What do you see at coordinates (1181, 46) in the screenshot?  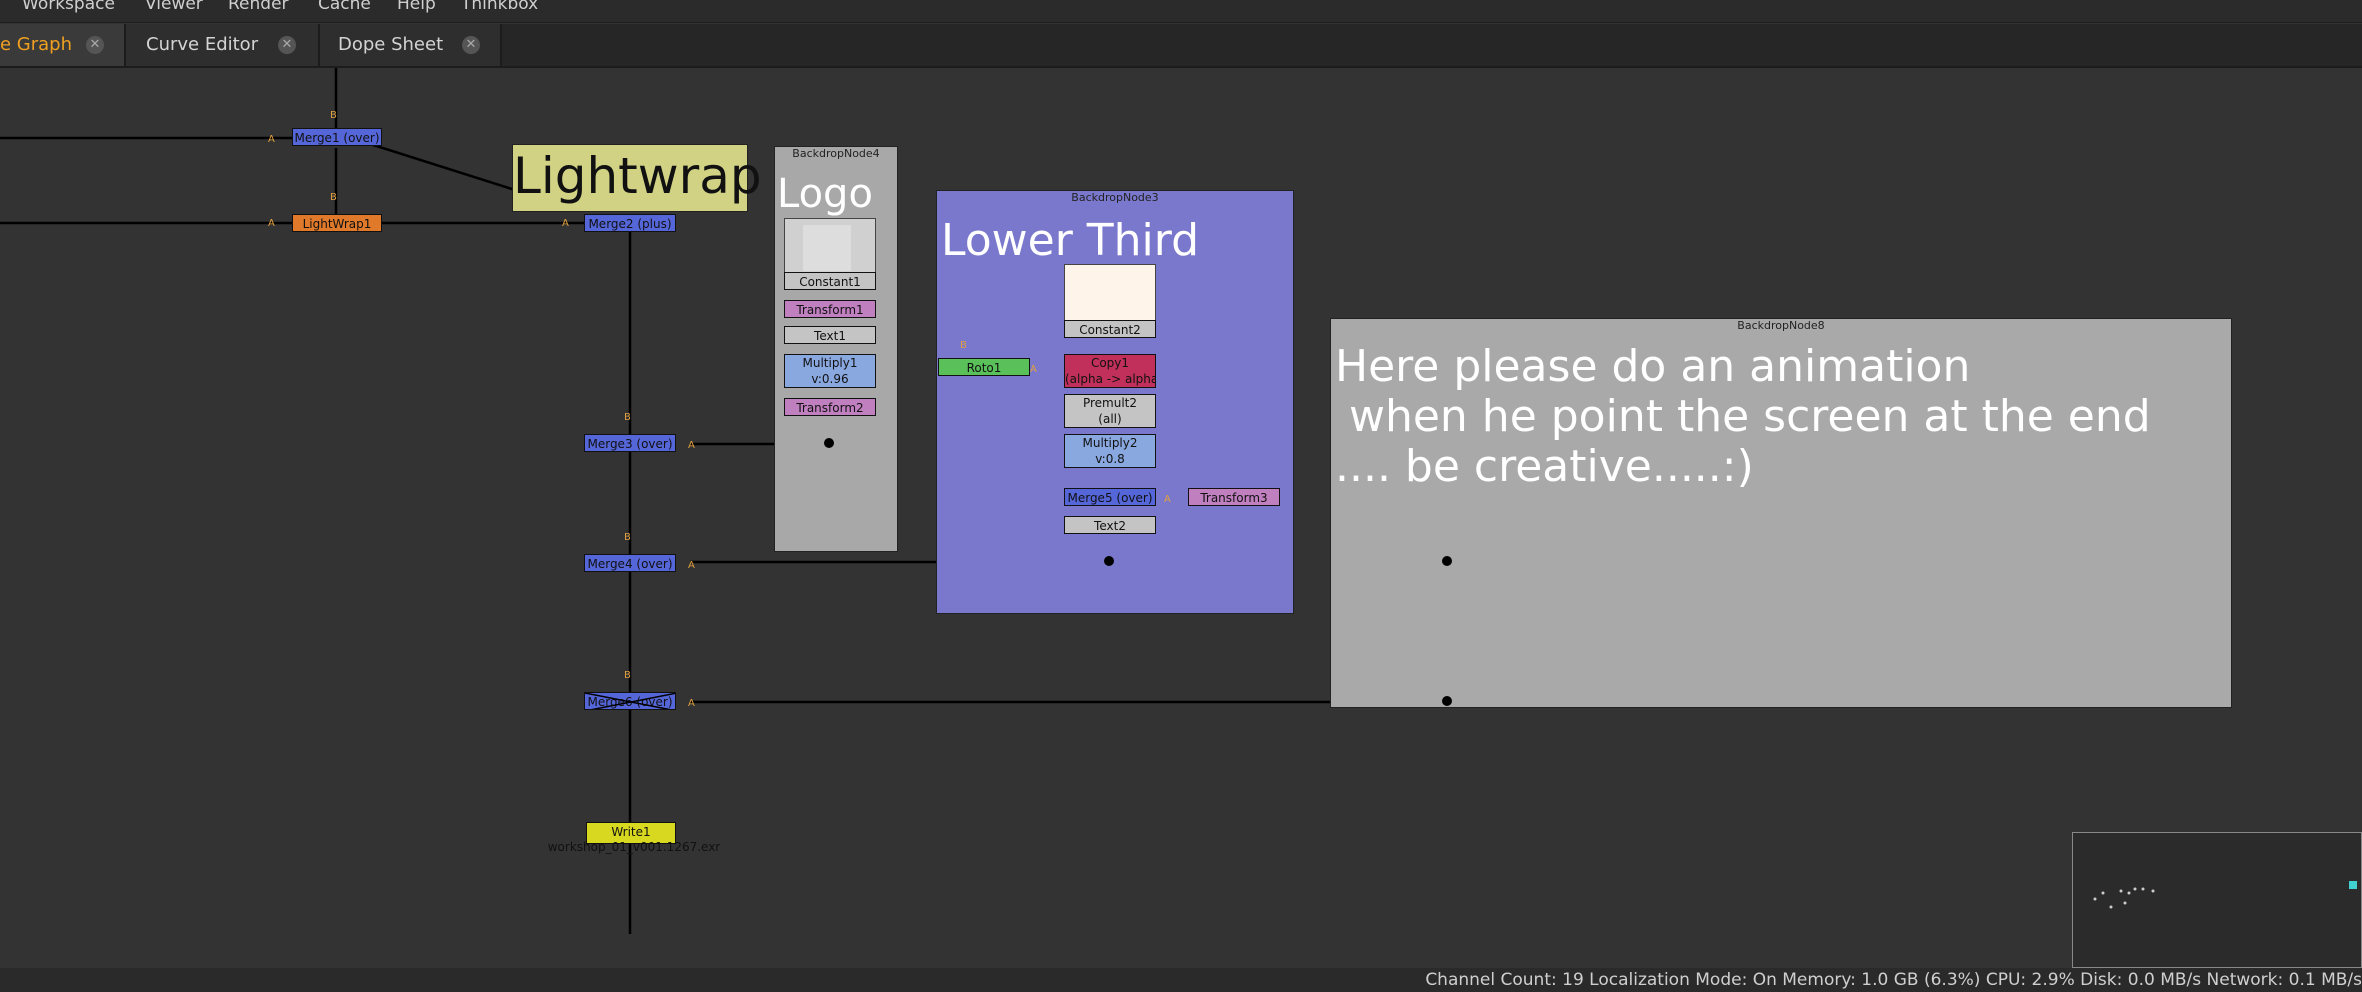 I see `panel-tab-bar: e Graph ✕ Curve Editor ✕ Dope Sheet ✕` at bounding box center [1181, 46].